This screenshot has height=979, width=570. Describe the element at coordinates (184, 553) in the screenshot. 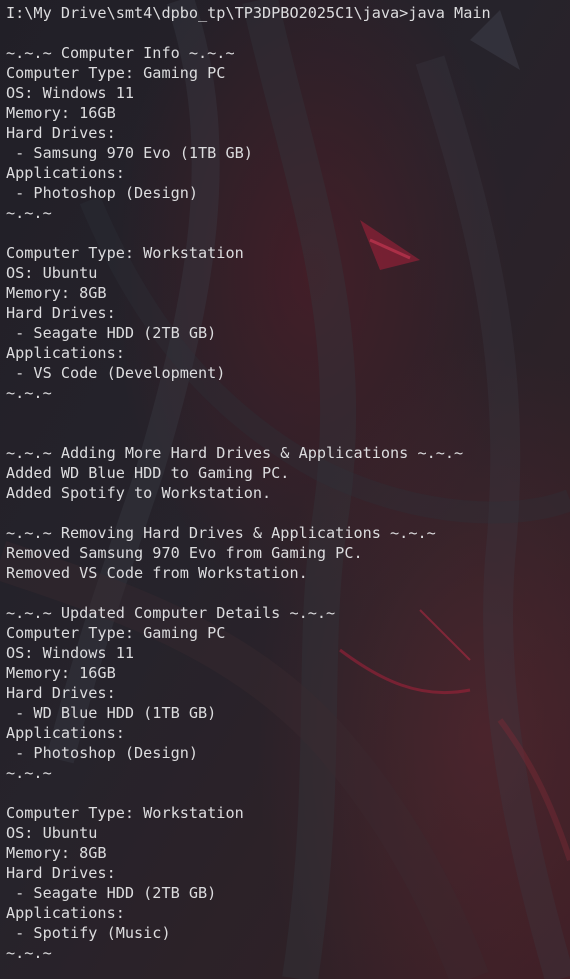

I see `output-line: Removed Samsung 970 Evo from Gaming PC.` at that location.